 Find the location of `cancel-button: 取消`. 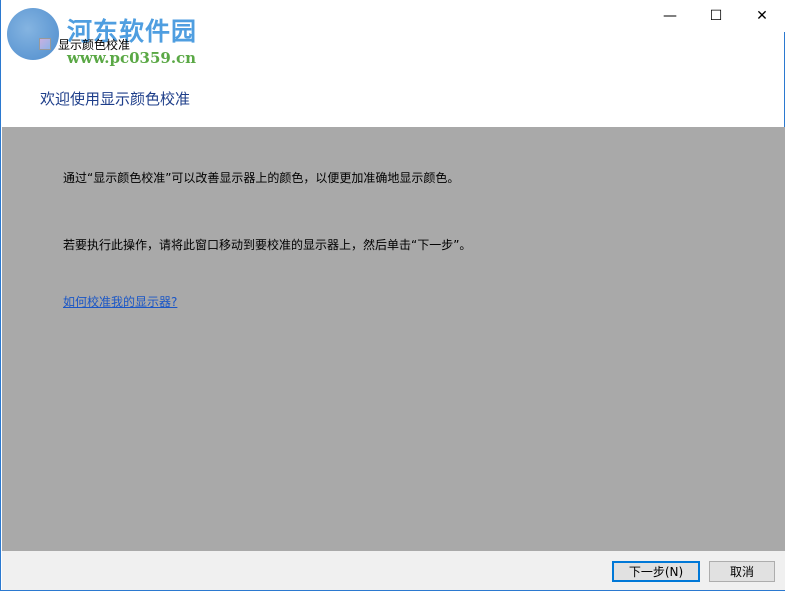

cancel-button: 取消 is located at coordinates (742, 571).